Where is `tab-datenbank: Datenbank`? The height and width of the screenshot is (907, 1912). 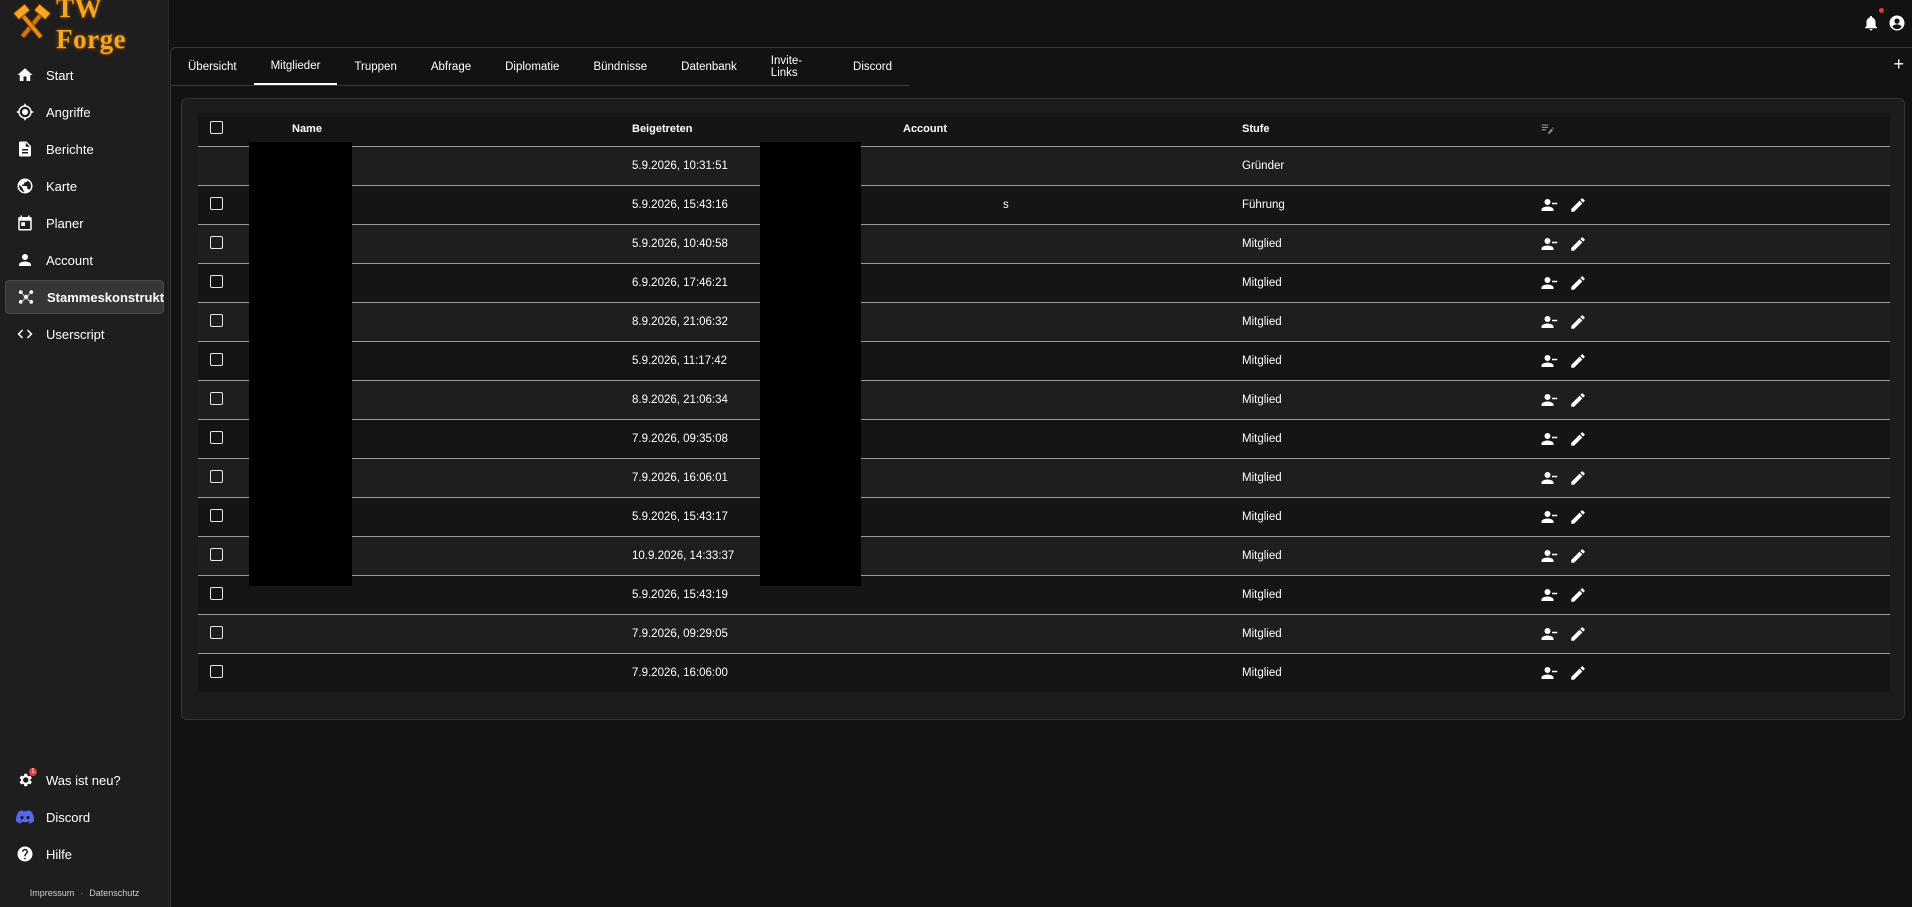
tab-datenbank: Datenbank is located at coordinates (709, 66).